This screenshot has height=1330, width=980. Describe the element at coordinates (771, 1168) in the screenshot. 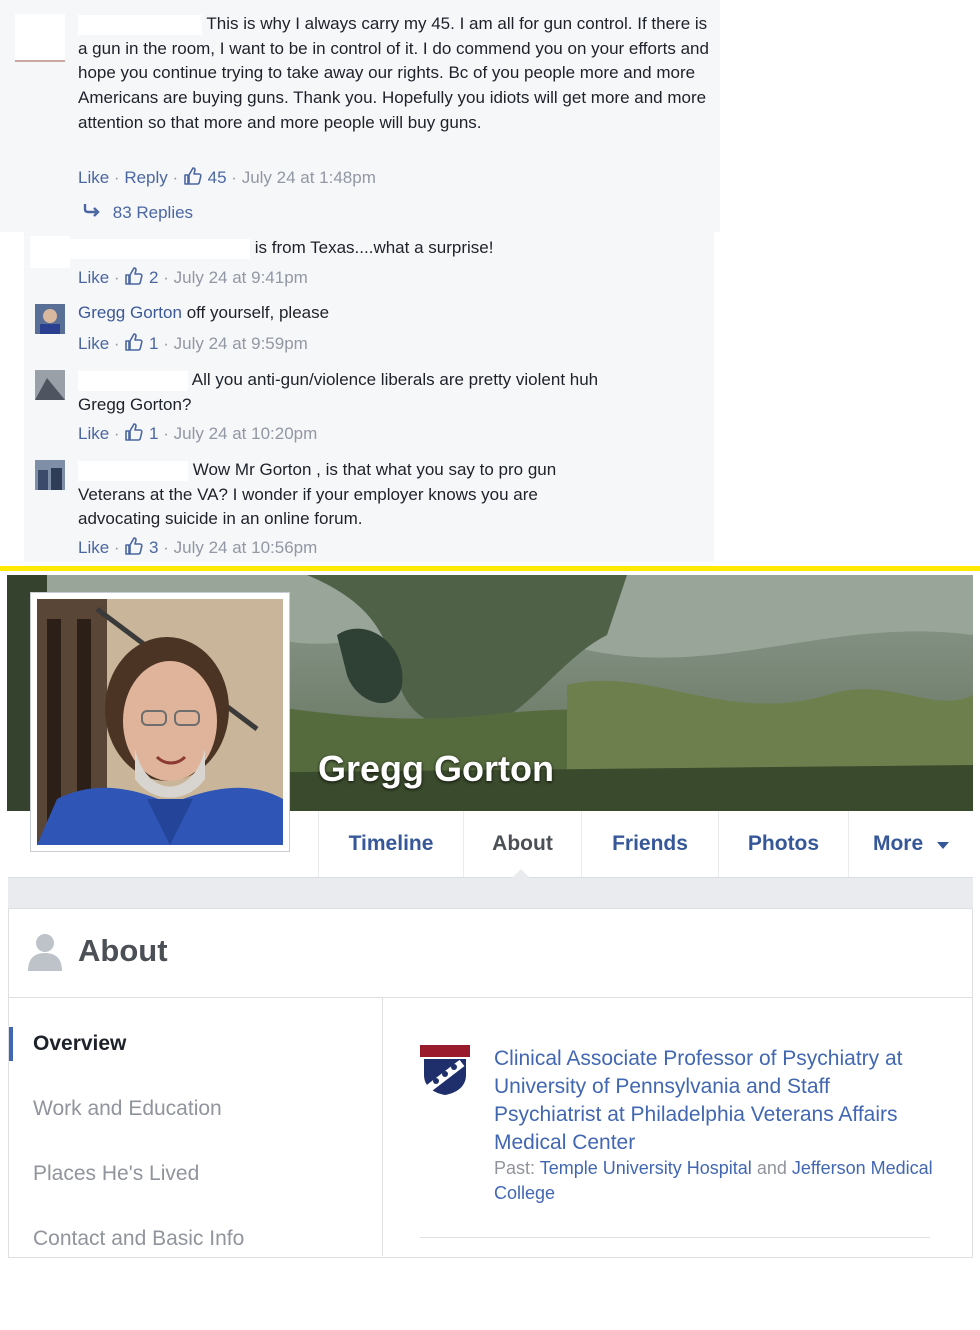

I see `and-label: and` at that location.